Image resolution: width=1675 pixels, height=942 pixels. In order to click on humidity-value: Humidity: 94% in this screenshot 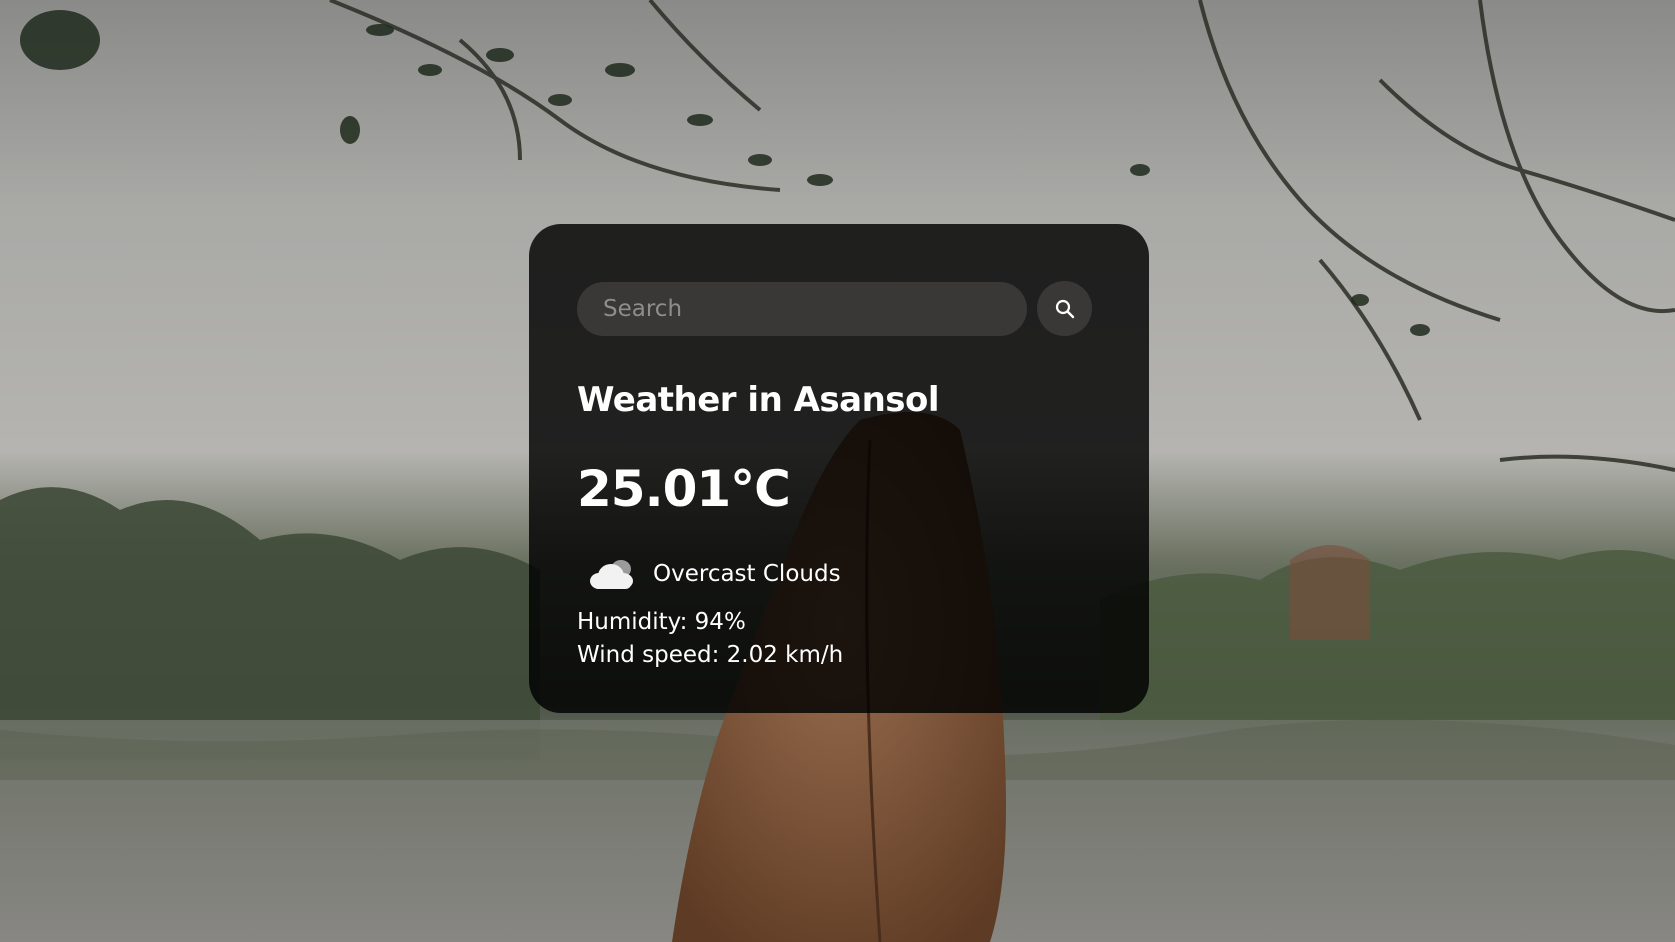, I will do `click(661, 622)`.